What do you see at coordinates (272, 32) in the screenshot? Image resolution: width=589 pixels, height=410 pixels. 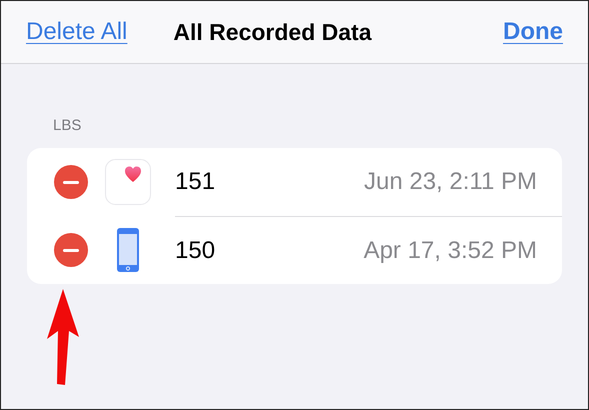 I see `screen-title: All Recorded Data` at bounding box center [272, 32].